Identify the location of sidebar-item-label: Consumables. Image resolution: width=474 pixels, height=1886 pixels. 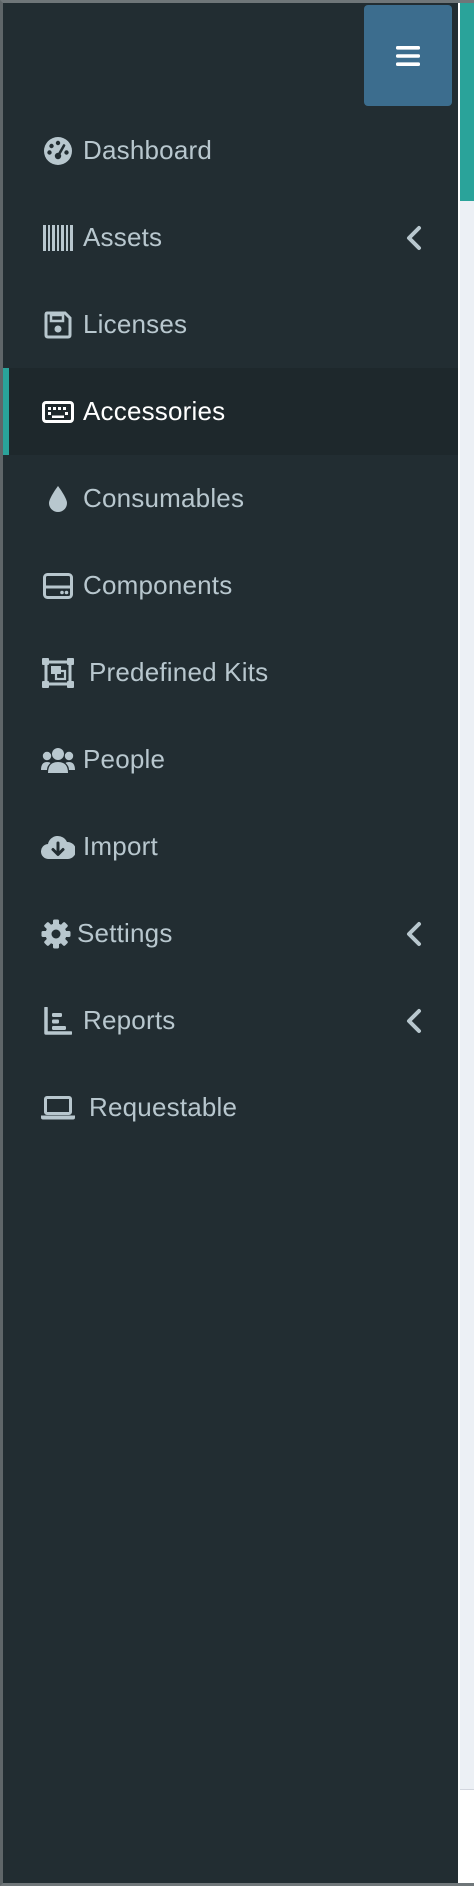
(164, 498).